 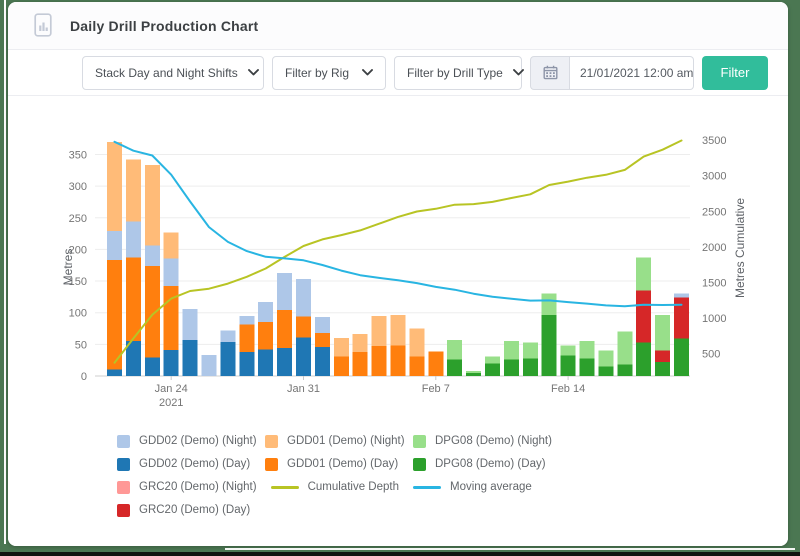 I want to click on legend-item-dpg08_night: DPG08 (Demo) (Night), so click(x=487, y=441).